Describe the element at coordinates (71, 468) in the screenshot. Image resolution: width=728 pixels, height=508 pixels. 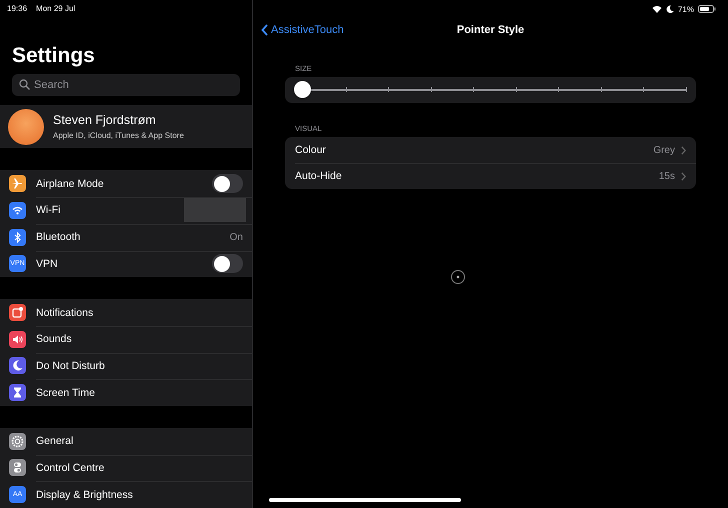
I see `row-label: Control Centre` at that location.